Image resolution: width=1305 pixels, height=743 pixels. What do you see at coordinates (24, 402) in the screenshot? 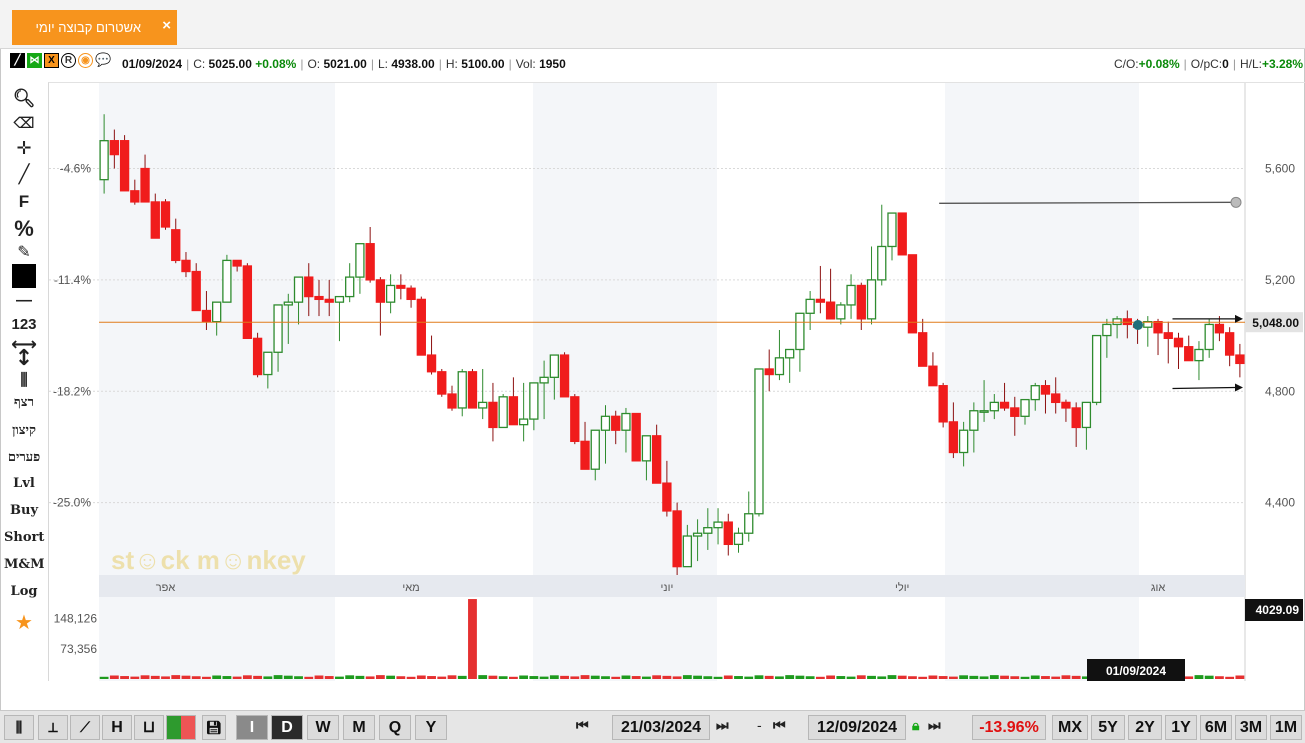
I see `streak-tool: רצף` at bounding box center [24, 402].